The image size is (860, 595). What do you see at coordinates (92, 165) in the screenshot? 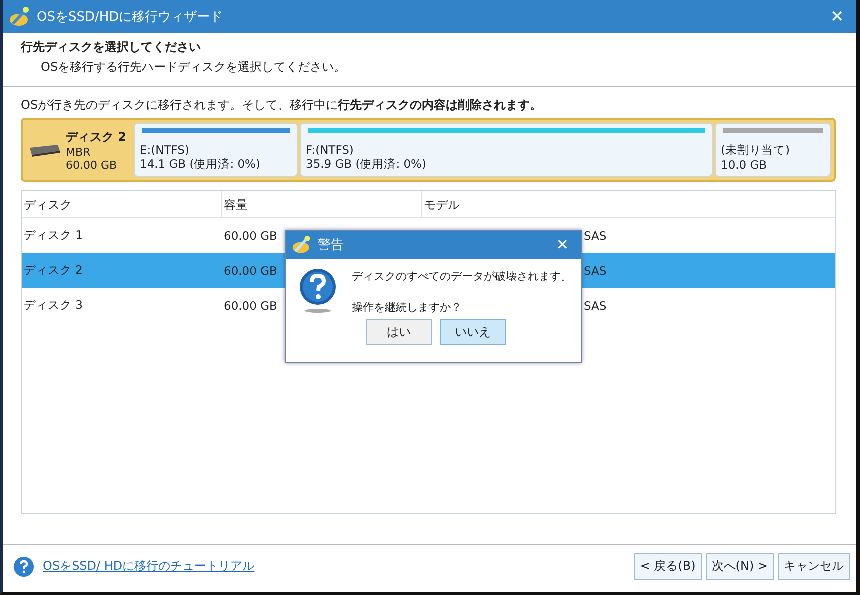
I see `disk-size: 60.00 GB` at bounding box center [92, 165].